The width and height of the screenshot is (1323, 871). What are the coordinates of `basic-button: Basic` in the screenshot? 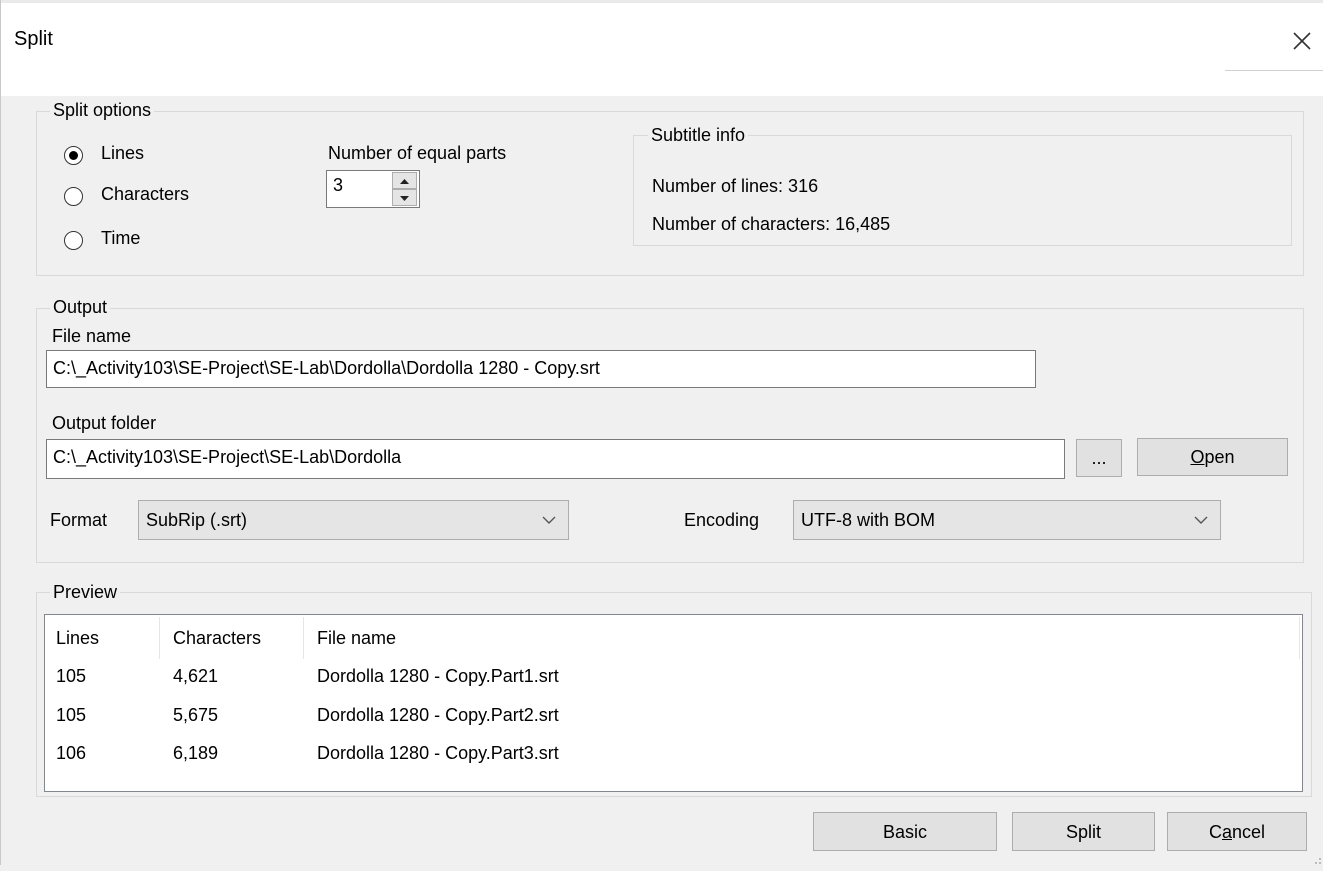 It's located at (905, 831).